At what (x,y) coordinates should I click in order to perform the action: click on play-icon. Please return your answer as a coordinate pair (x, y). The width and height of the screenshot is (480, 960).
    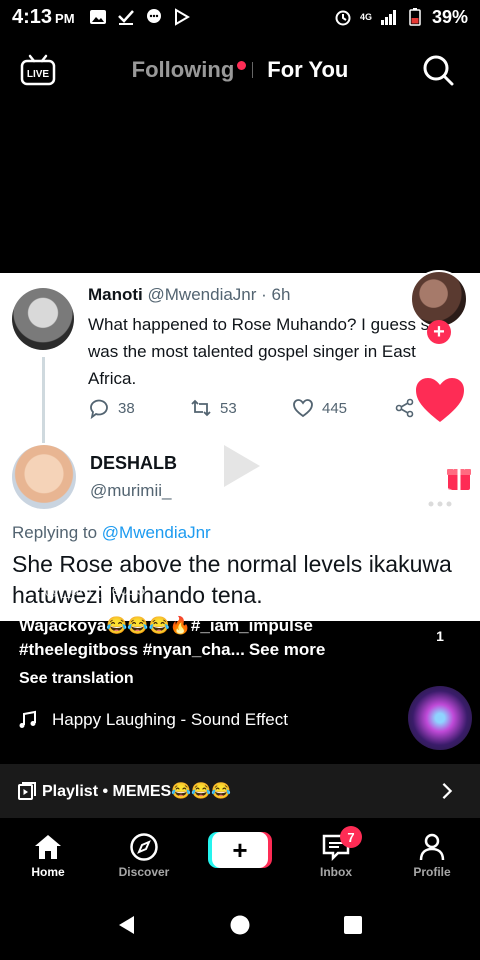
    Looking at the image, I should click on (242, 466).